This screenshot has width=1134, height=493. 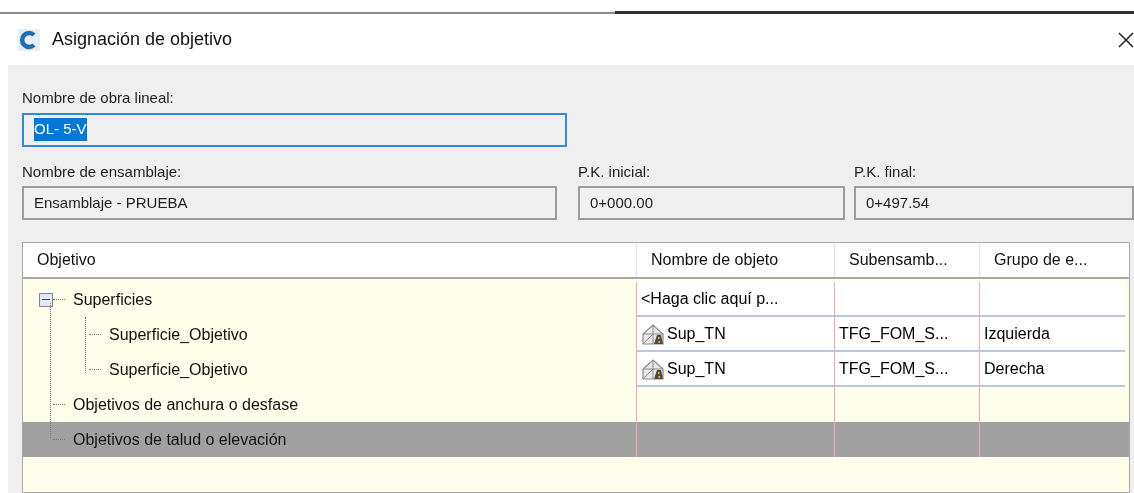 What do you see at coordinates (102, 171) in the screenshot?
I see `field-label: Nombre de ensamblaje:` at bounding box center [102, 171].